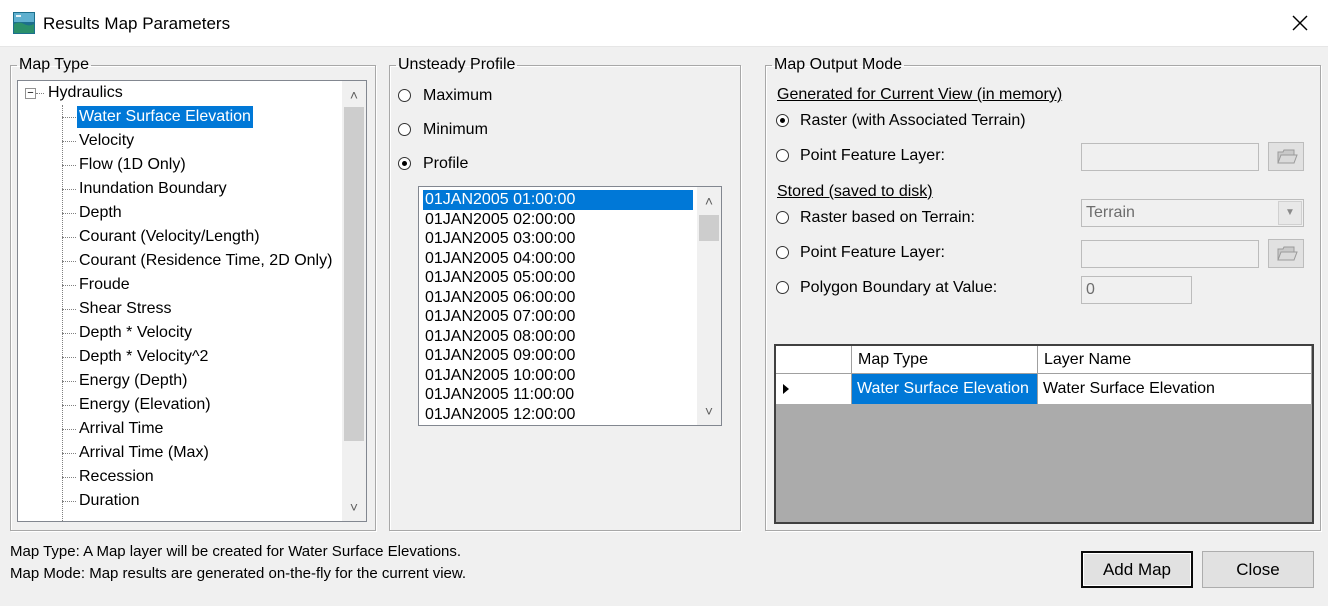 The width and height of the screenshot is (1328, 606). Describe the element at coordinates (1192, 213) in the screenshot. I see `terrain-select: Terrain ▼` at that location.